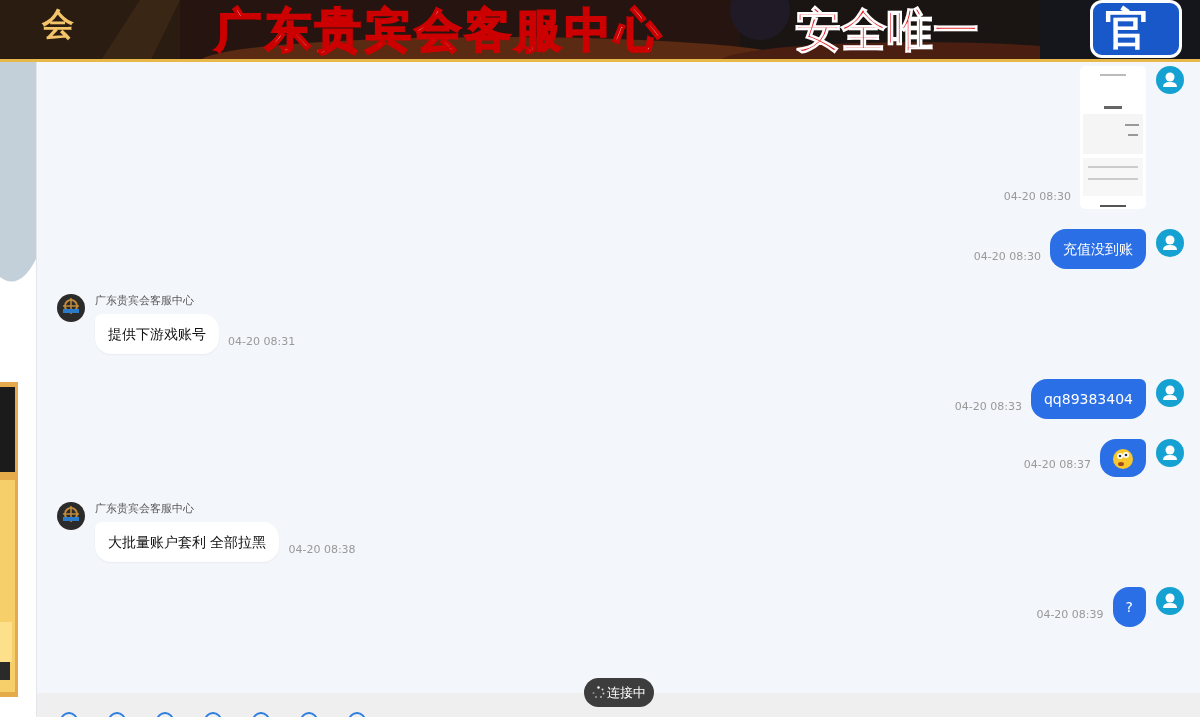 Image resolution: width=1200 pixels, height=717 pixels. Describe the element at coordinates (1098, 249) in the screenshot. I see `message-bubble: 充值没到账` at that location.